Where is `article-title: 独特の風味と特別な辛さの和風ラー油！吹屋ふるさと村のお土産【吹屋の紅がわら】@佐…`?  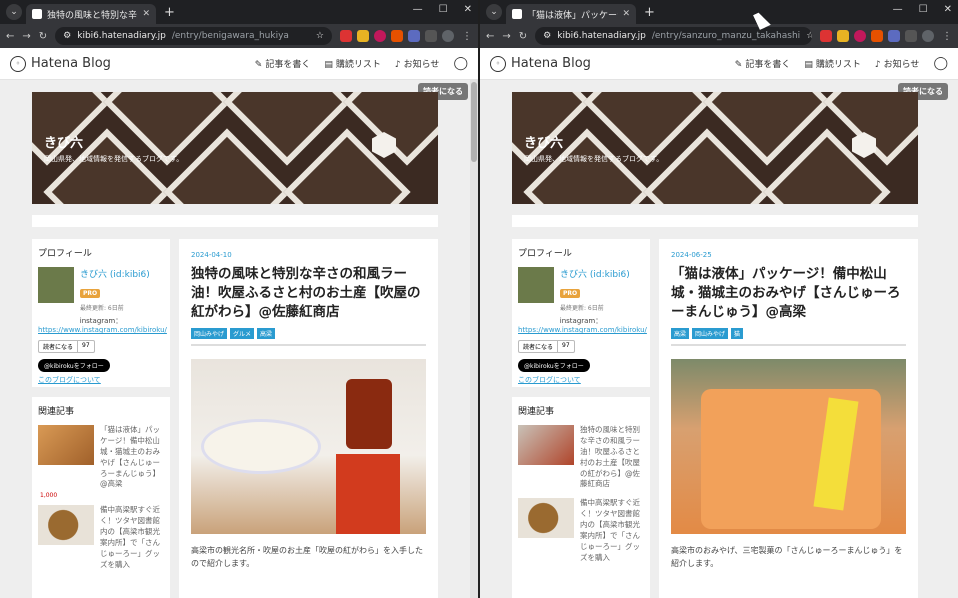 article-title: 独特の風味と特別な辛さの和風ラー油！吹屋ふるさと村のお土産【吹屋の紅がわら】@佐… is located at coordinates (308, 293).